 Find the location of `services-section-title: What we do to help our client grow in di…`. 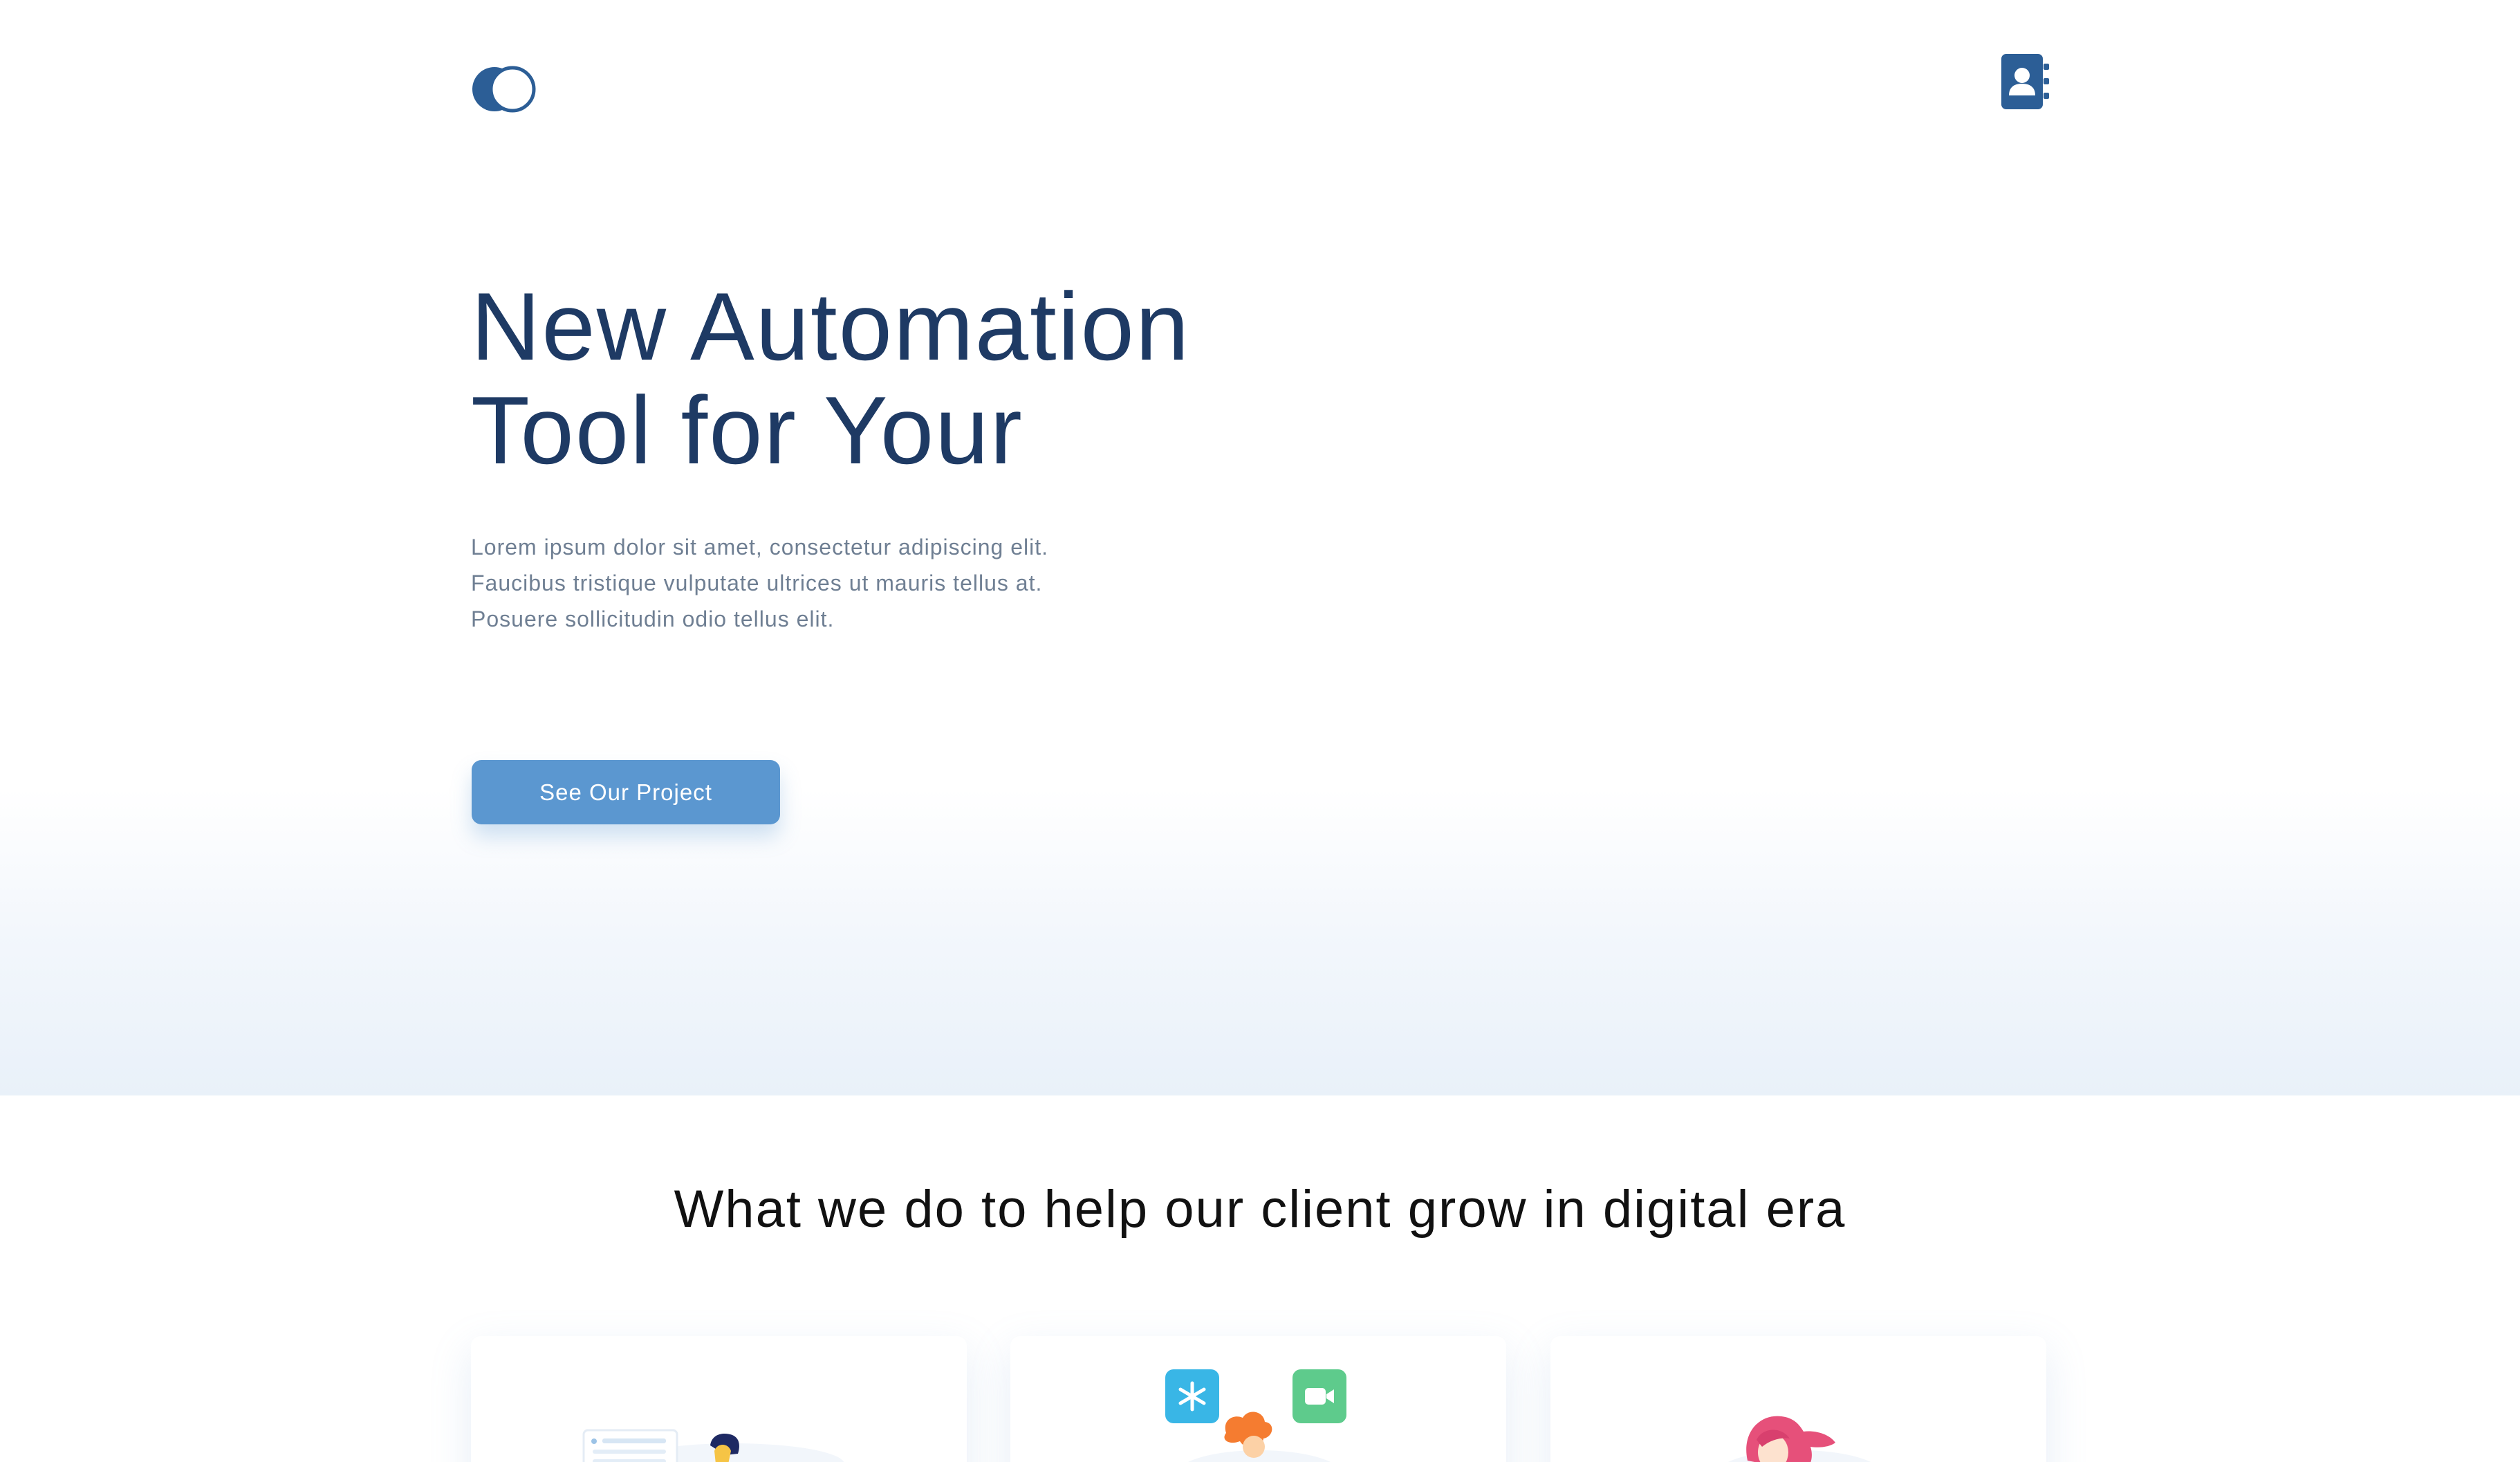

services-section-title: What we do to help our client grow in di… is located at coordinates (1260, 1209).